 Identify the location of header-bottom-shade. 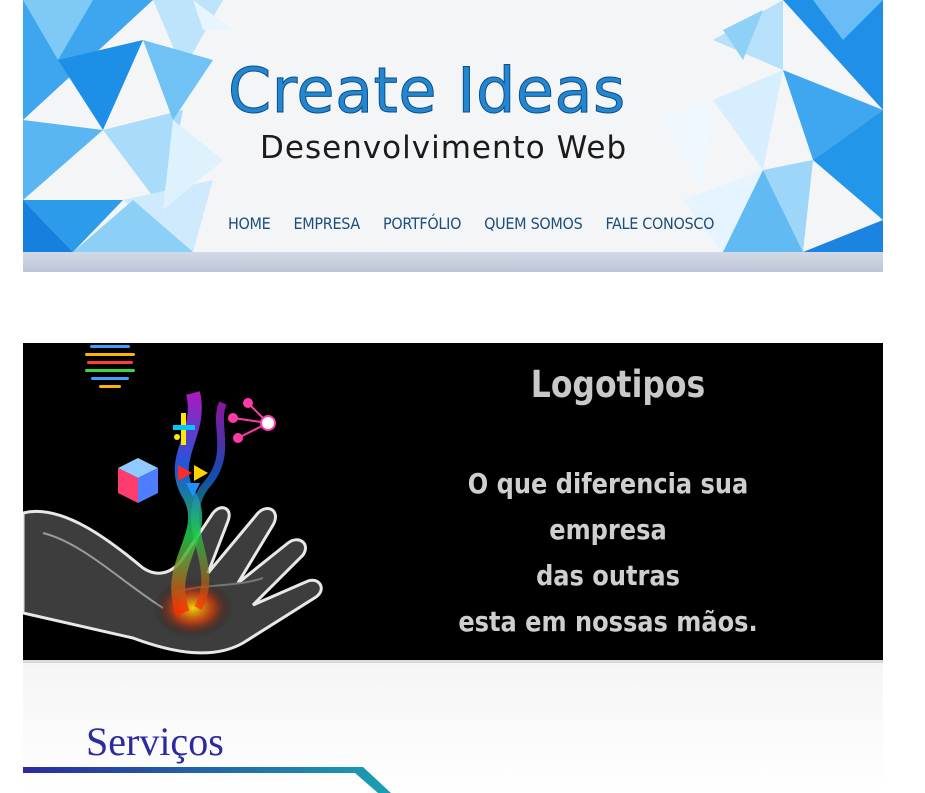
(453, 262).